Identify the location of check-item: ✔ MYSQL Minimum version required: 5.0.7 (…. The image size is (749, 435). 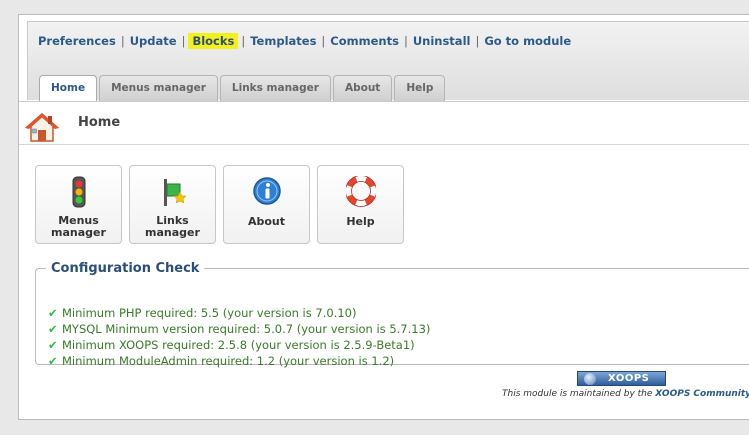
(239, 329).